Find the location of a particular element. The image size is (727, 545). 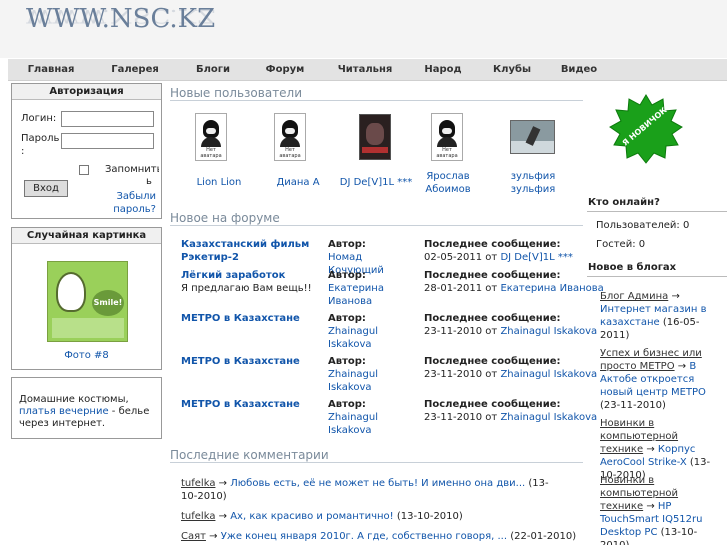

random-picture-box: Случайная картинка Smile! Фото #8 is located at coordinates (86, 298).